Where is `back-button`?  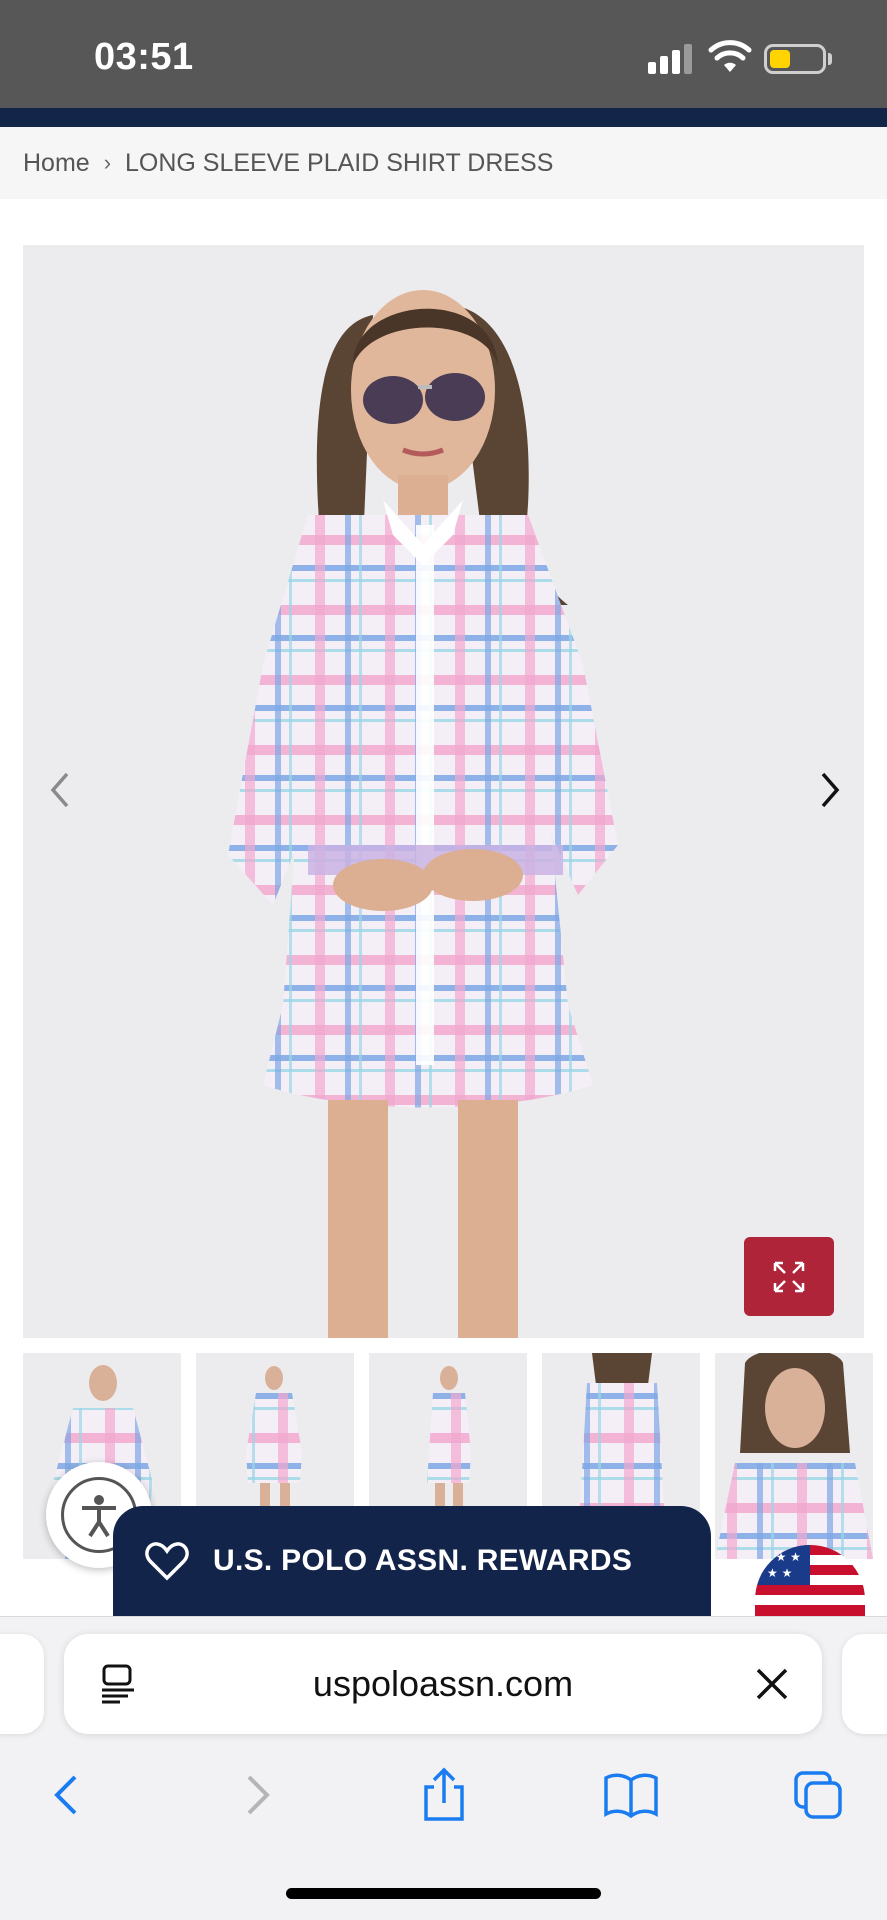 back-button is located at coordinates (66, 1795).